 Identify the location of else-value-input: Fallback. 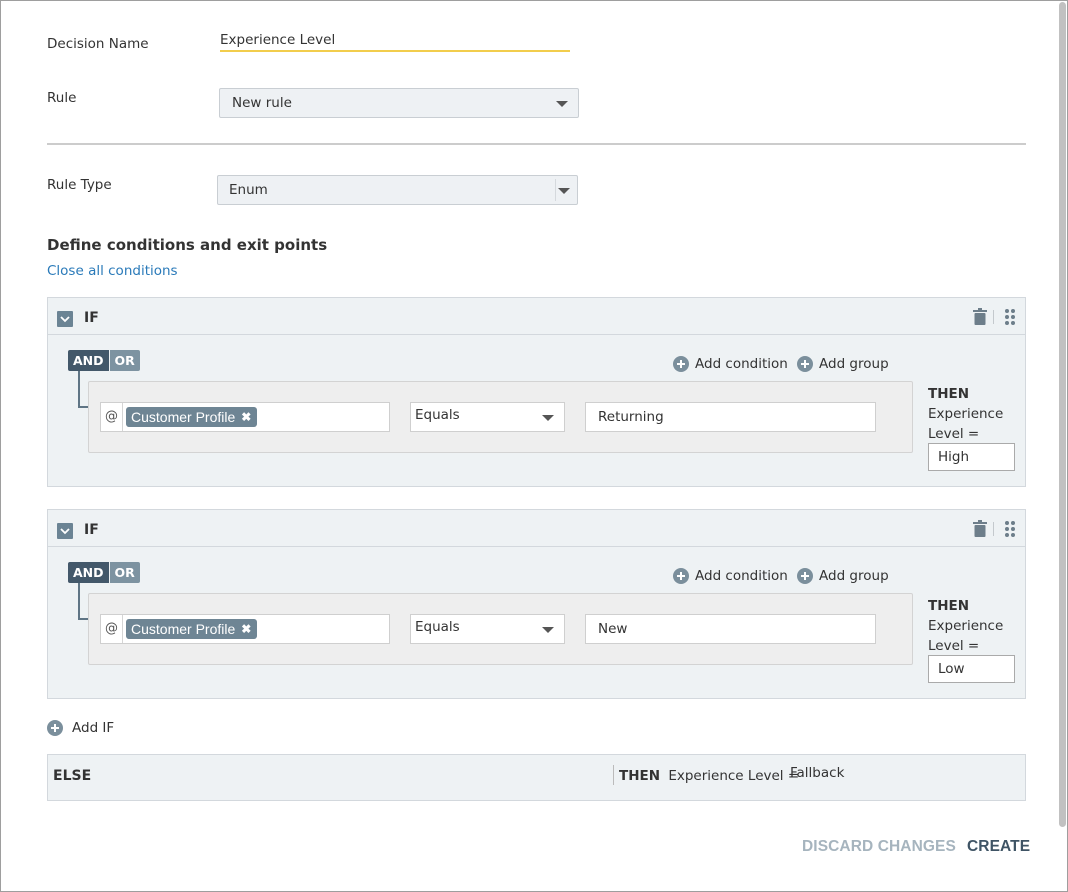
(817, 773).